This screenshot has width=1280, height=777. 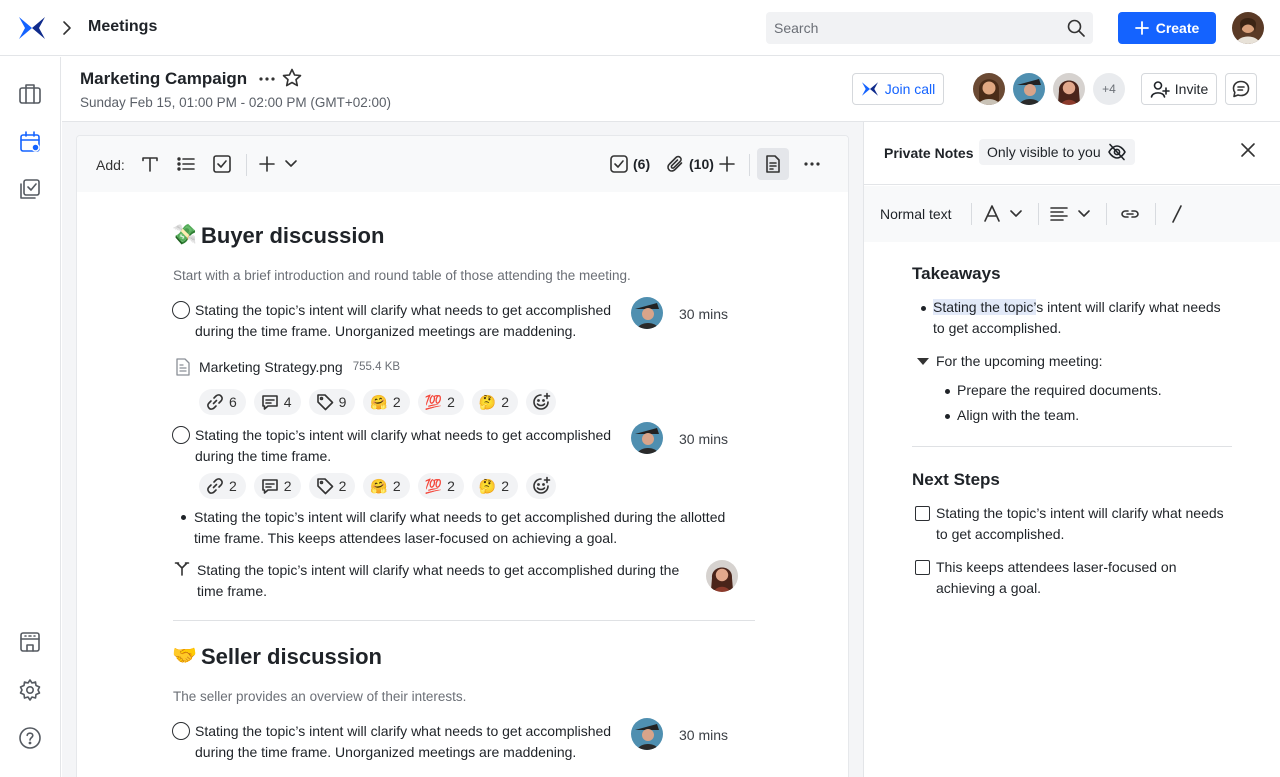 I want to click on collapse-toggle-icon, so click(x=923, y=361).